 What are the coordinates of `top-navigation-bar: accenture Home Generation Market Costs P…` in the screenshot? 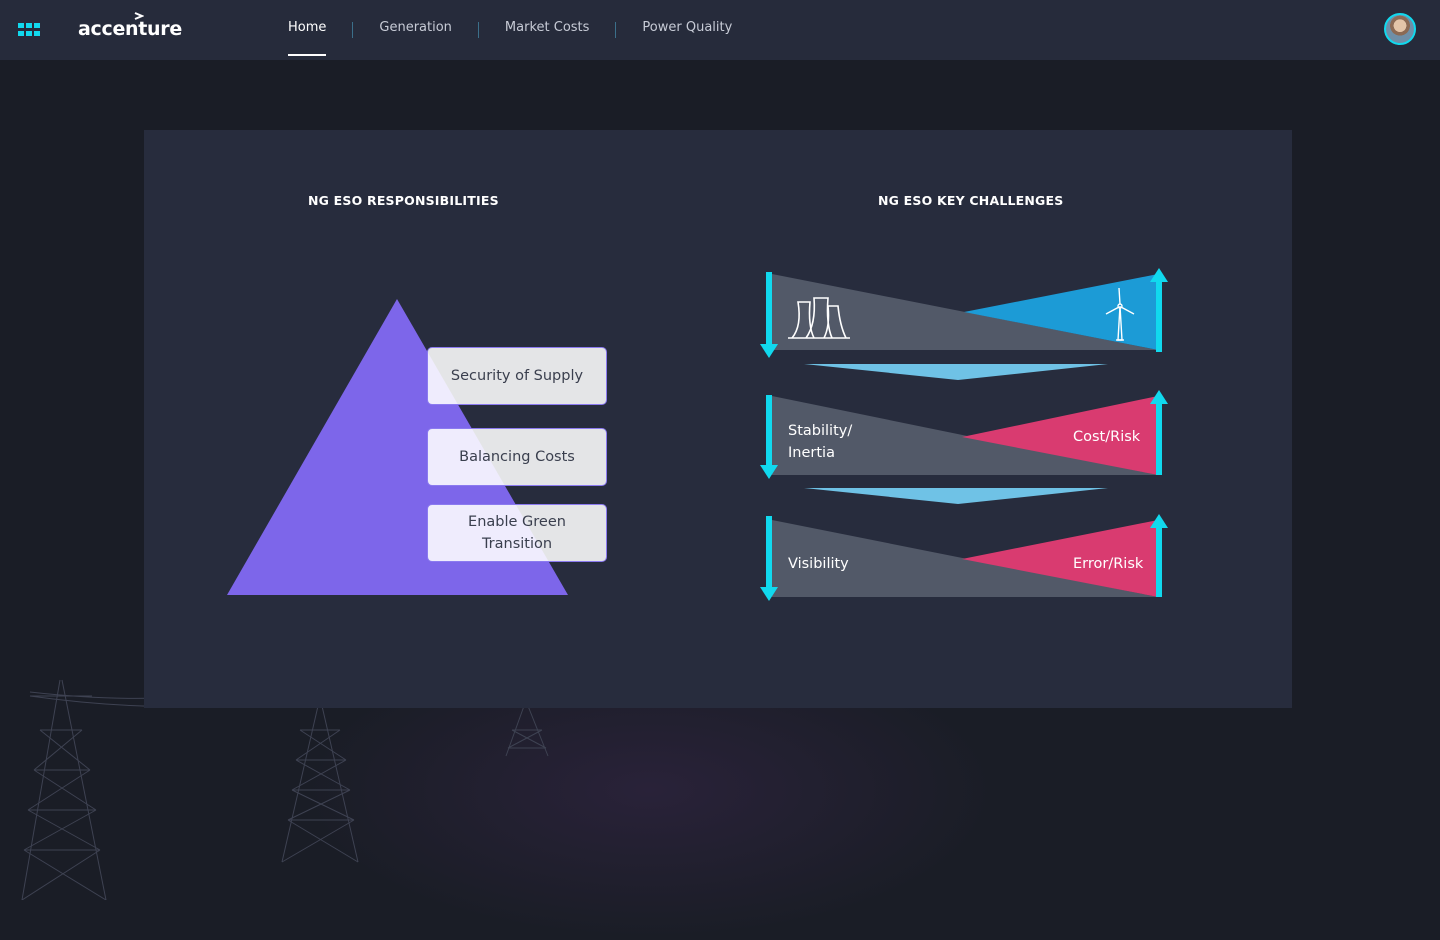 It's located at (720, 30).